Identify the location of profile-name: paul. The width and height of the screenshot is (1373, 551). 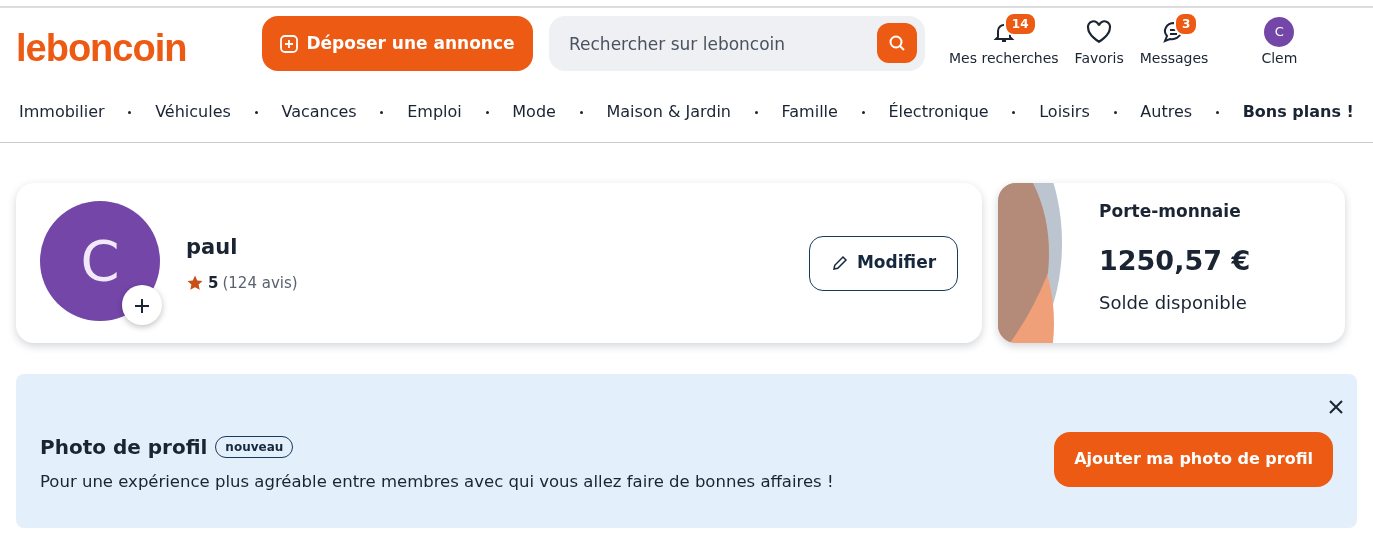
(212, 247).